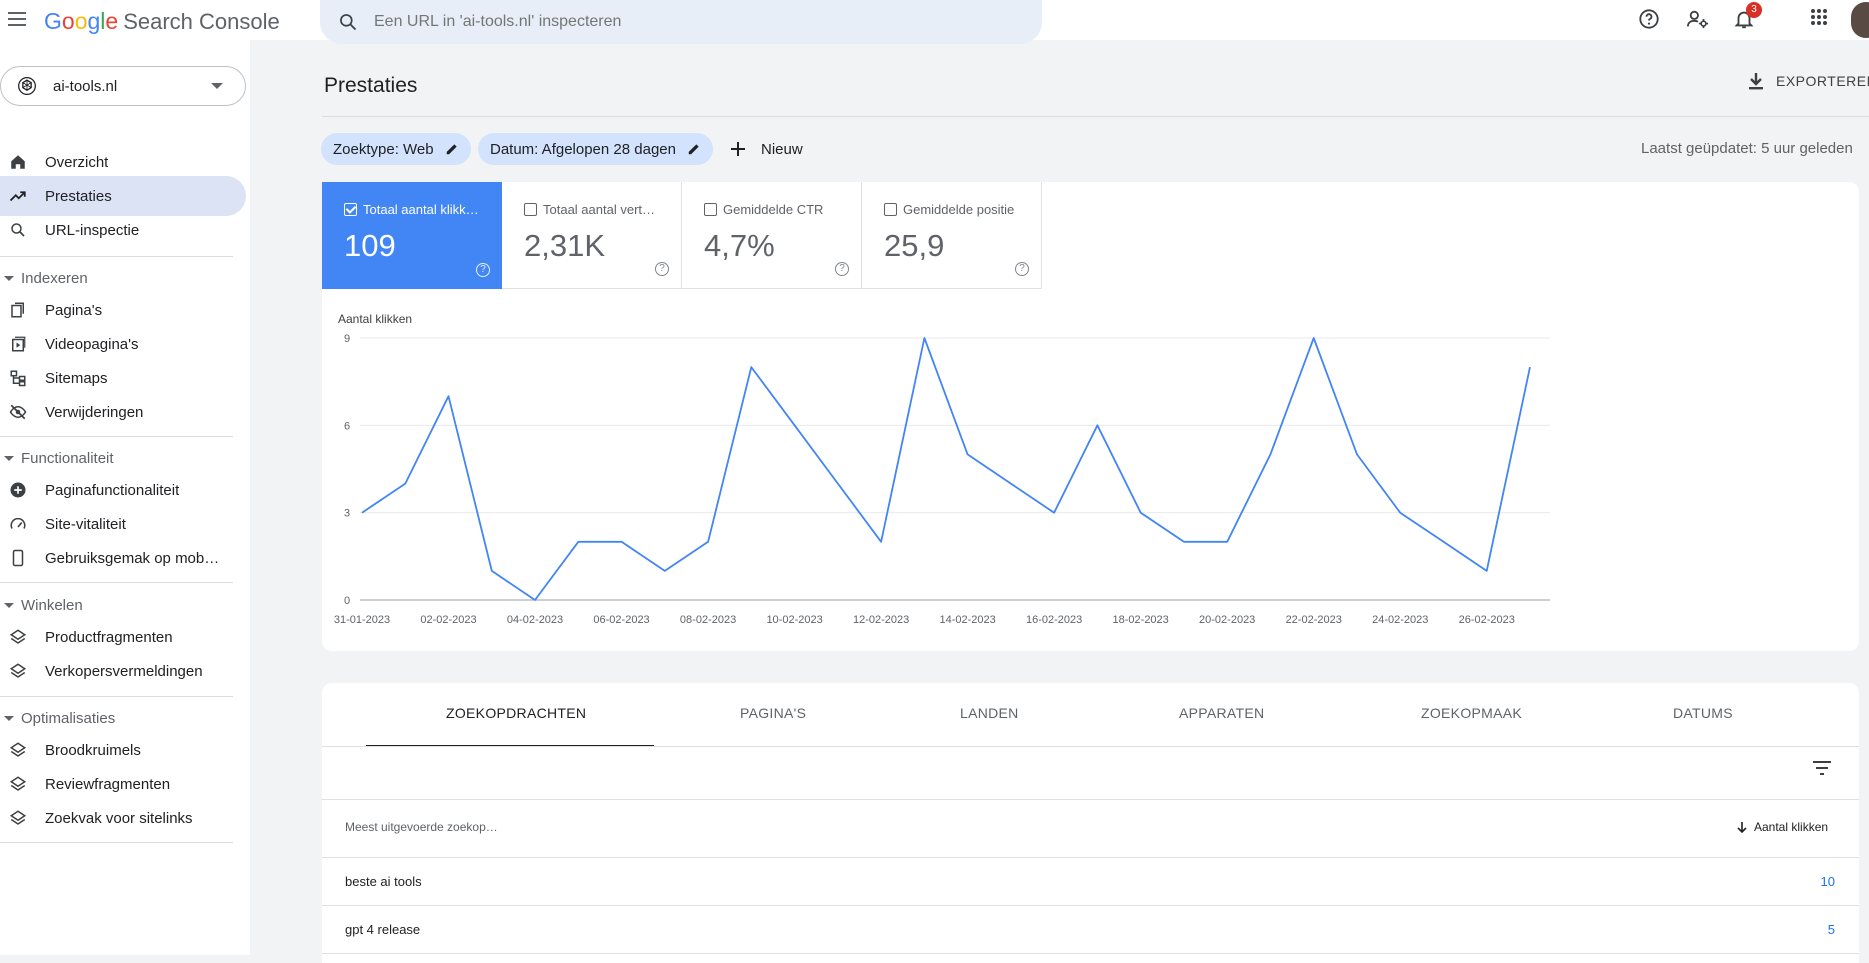  What do you see at coordinates (1782, 827) in the screenshot?
I see `column-header-clicks: Aantal klikken` at bounding box center [1782, 827].